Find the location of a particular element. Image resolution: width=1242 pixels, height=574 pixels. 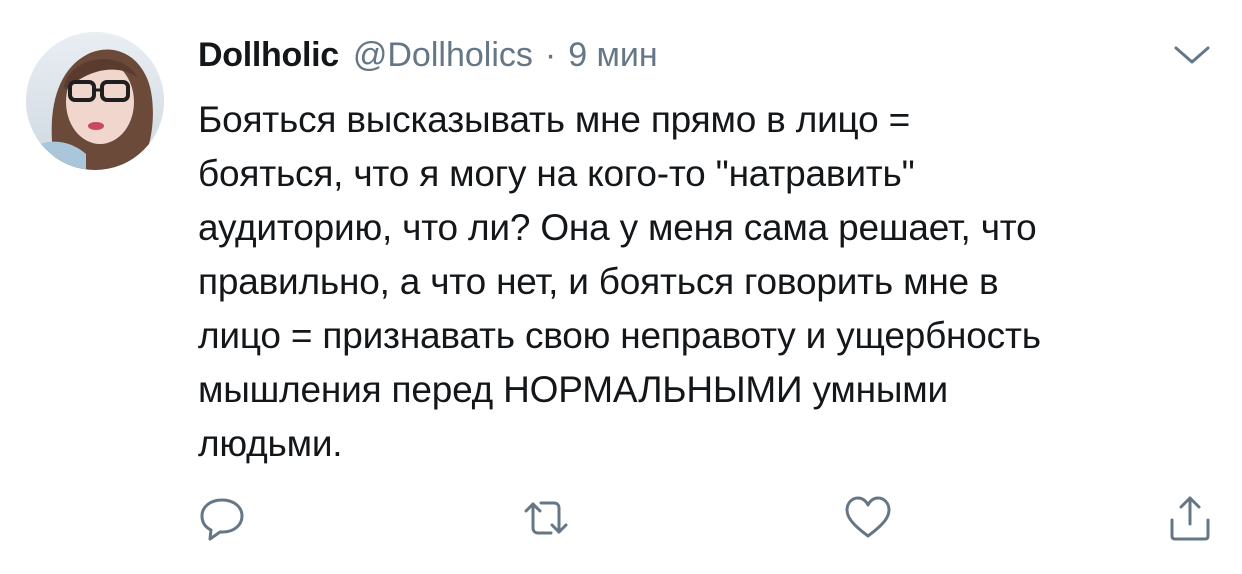

like-button is located at coordinates (868, 518).